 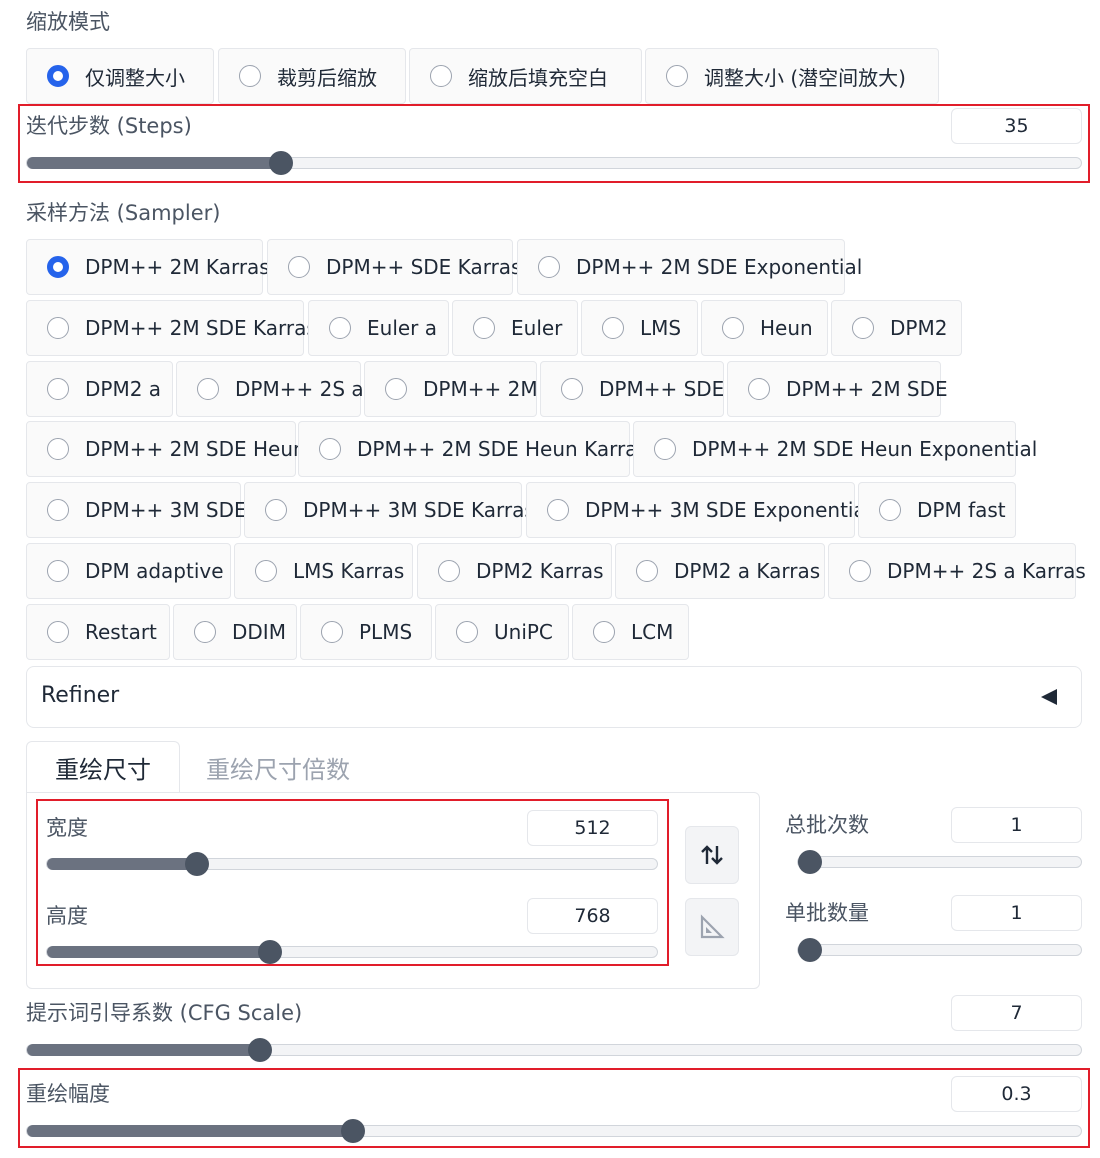 I want to click on sampler-option: DPM++ 2M Karras, so click(x=148, y=267).